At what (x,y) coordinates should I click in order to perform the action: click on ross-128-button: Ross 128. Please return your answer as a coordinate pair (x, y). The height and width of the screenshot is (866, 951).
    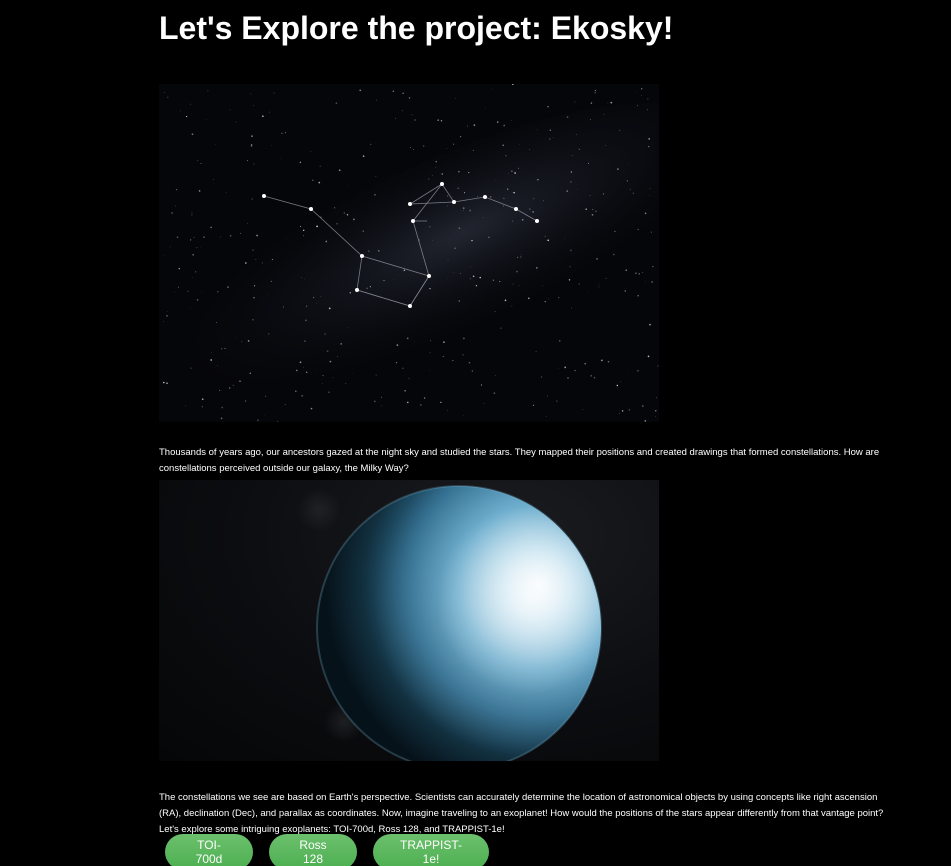
    Looking at the image, I should click on (313, 850).